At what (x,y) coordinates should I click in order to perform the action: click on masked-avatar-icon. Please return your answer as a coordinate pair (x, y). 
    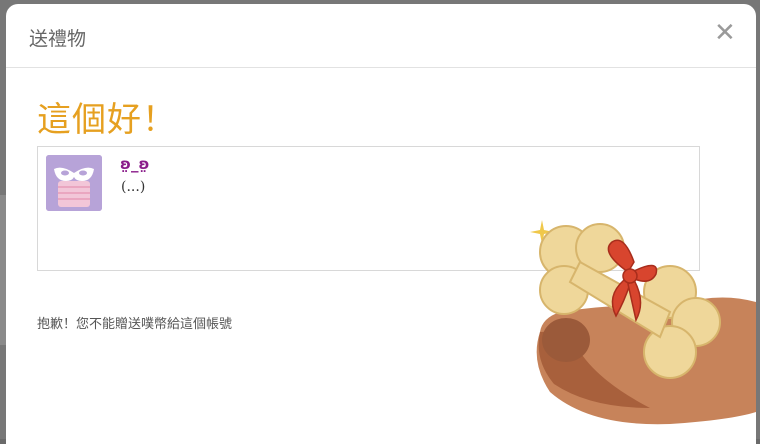
    Looking at the image, I should click on (74, 183).